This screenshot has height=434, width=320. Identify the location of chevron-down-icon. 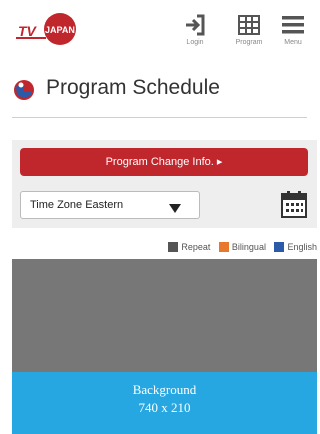
(175, 210).